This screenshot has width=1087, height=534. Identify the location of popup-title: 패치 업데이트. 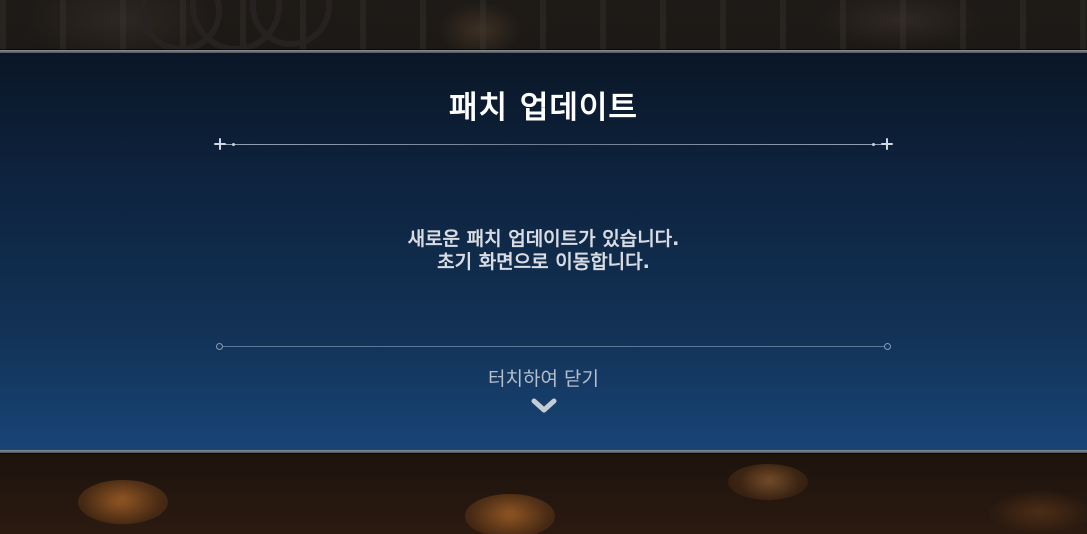
(543, 108).